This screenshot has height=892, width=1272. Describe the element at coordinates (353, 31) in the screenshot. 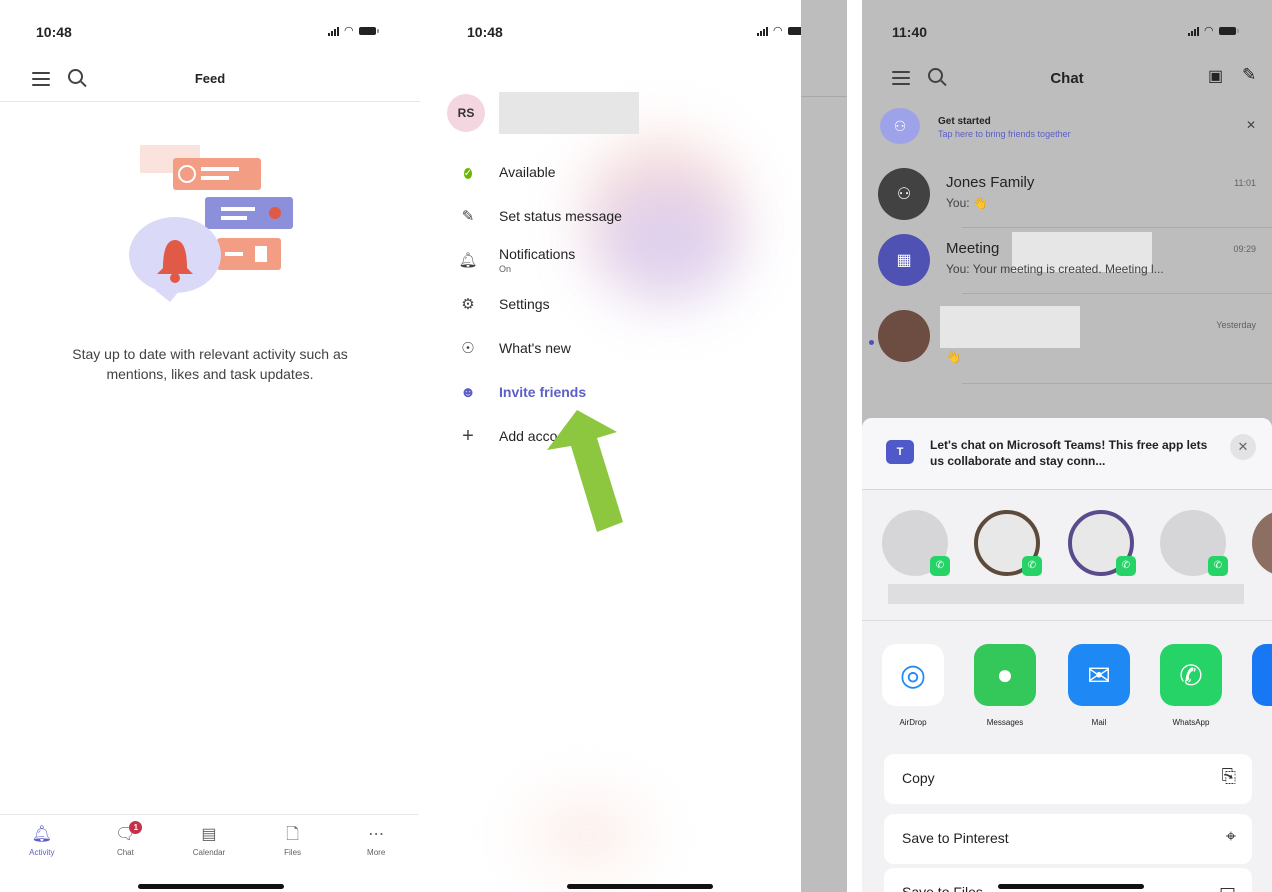

I see `status-icons: ◠` at that location.